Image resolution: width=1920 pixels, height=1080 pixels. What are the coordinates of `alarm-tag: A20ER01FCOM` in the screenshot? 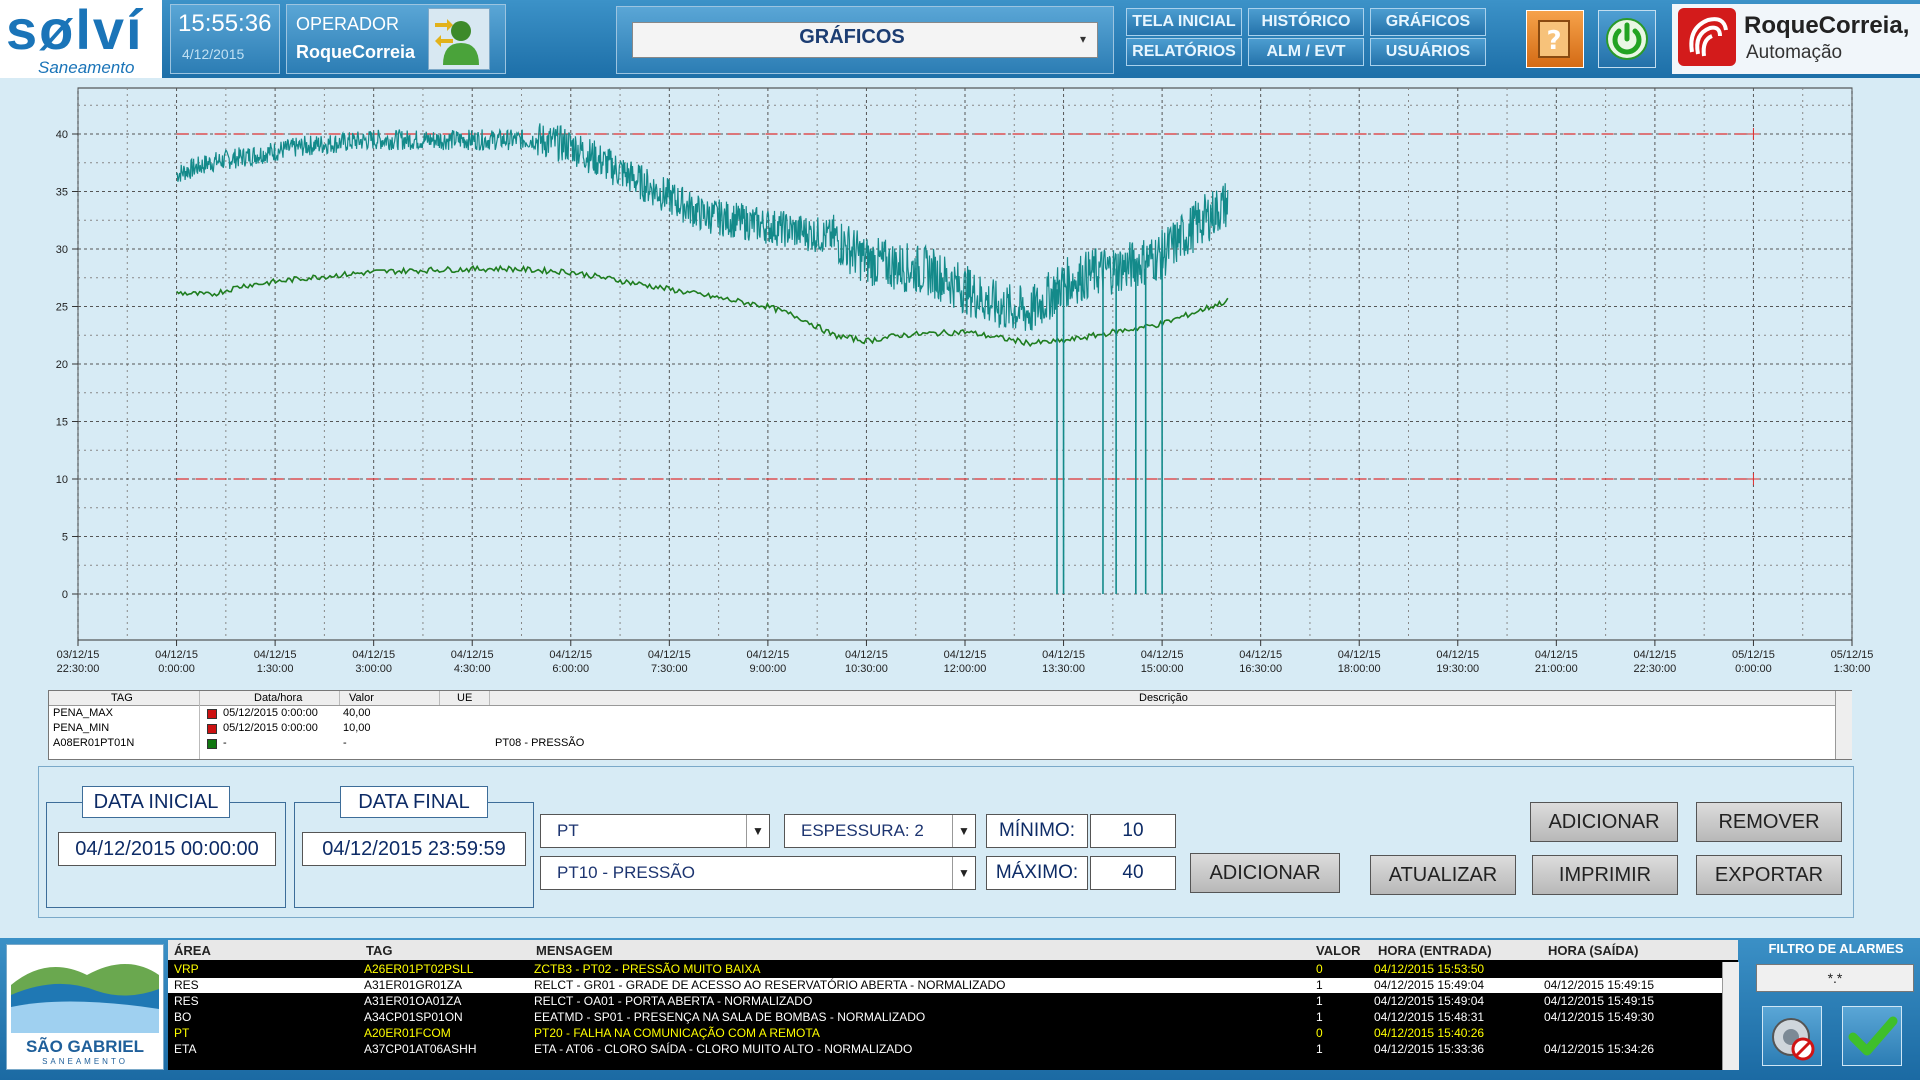 It's located at (407, 1033).